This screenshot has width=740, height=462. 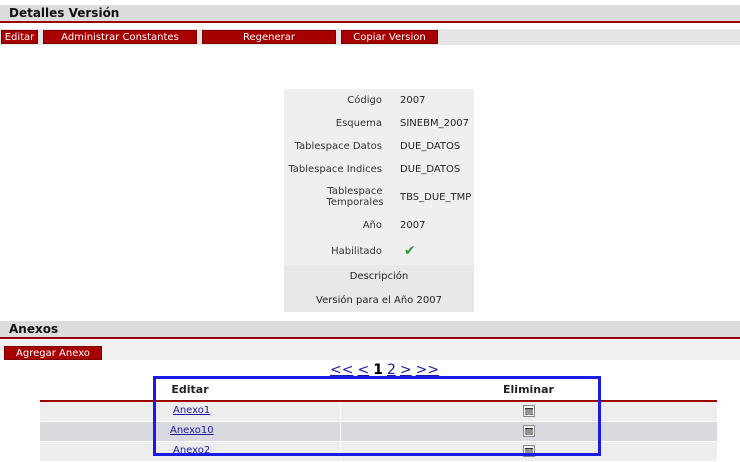 What do you see at coordinates (378, 370) in the screenshot?
I see `current-page: 1` at bounding box center [378, 370].